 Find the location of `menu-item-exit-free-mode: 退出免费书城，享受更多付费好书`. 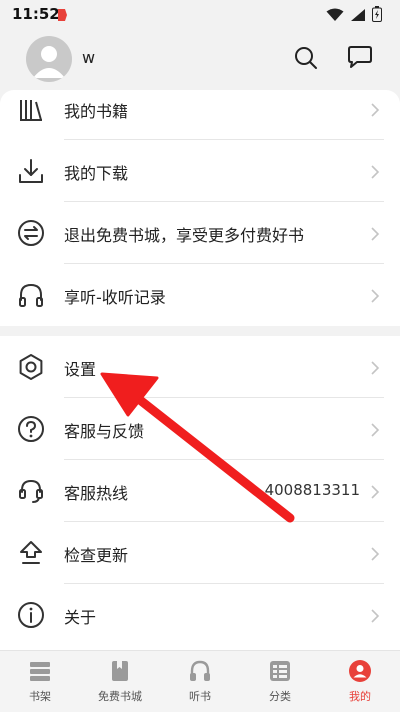

menu-item-exit-free-mode: 退出免费书城，享受更多付费好书 is located at coordinates (200, 233).